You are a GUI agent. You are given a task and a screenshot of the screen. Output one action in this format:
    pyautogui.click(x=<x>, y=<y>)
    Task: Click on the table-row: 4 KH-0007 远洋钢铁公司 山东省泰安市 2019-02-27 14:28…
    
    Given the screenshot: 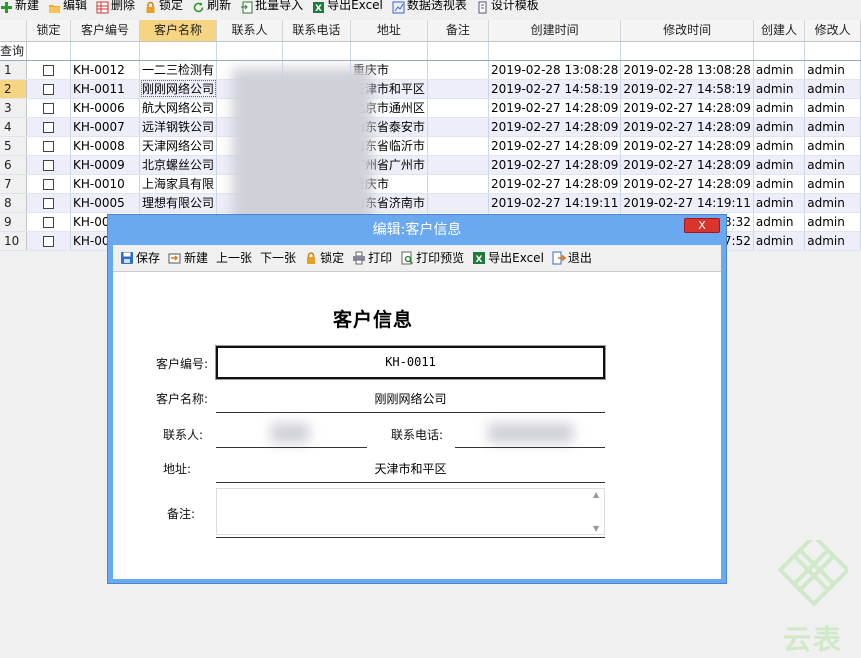 What is the action you would take?
    pyautogui.click(x=430, y=127)
    